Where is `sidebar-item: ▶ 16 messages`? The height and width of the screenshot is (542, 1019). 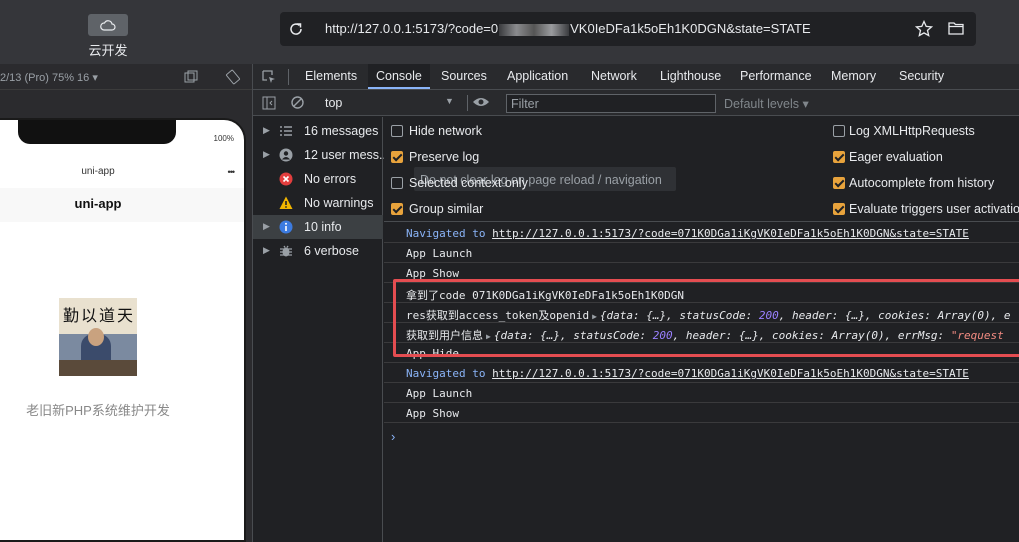
sidebar-item: ▶ 16 messages is located at coordinates (318, 131).